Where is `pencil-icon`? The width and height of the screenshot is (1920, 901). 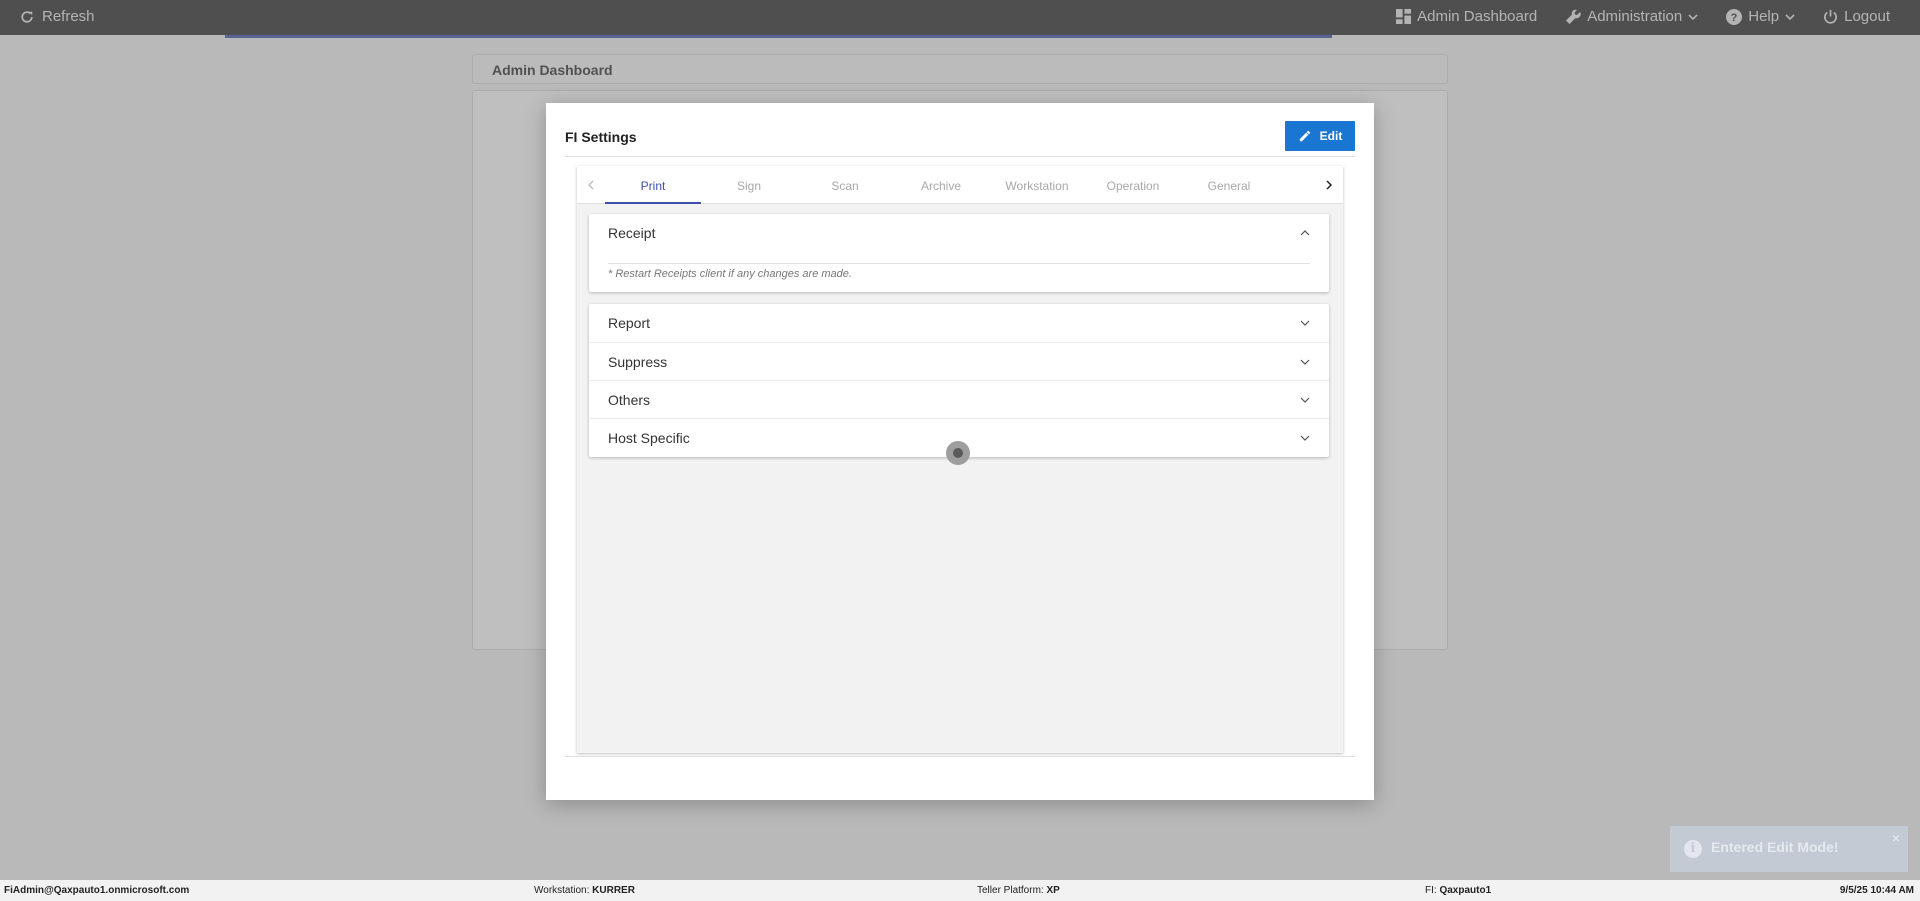 pencil-icon is located at coordinates (1304, 136).